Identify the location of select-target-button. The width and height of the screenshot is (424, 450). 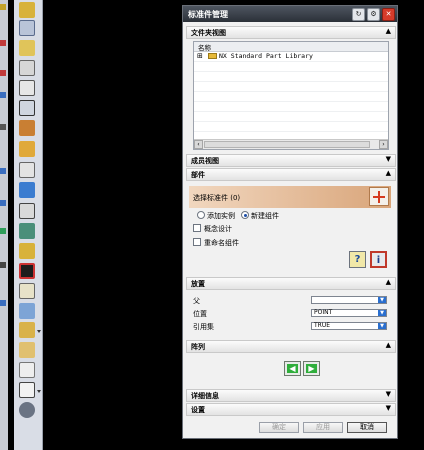
(379, 196).